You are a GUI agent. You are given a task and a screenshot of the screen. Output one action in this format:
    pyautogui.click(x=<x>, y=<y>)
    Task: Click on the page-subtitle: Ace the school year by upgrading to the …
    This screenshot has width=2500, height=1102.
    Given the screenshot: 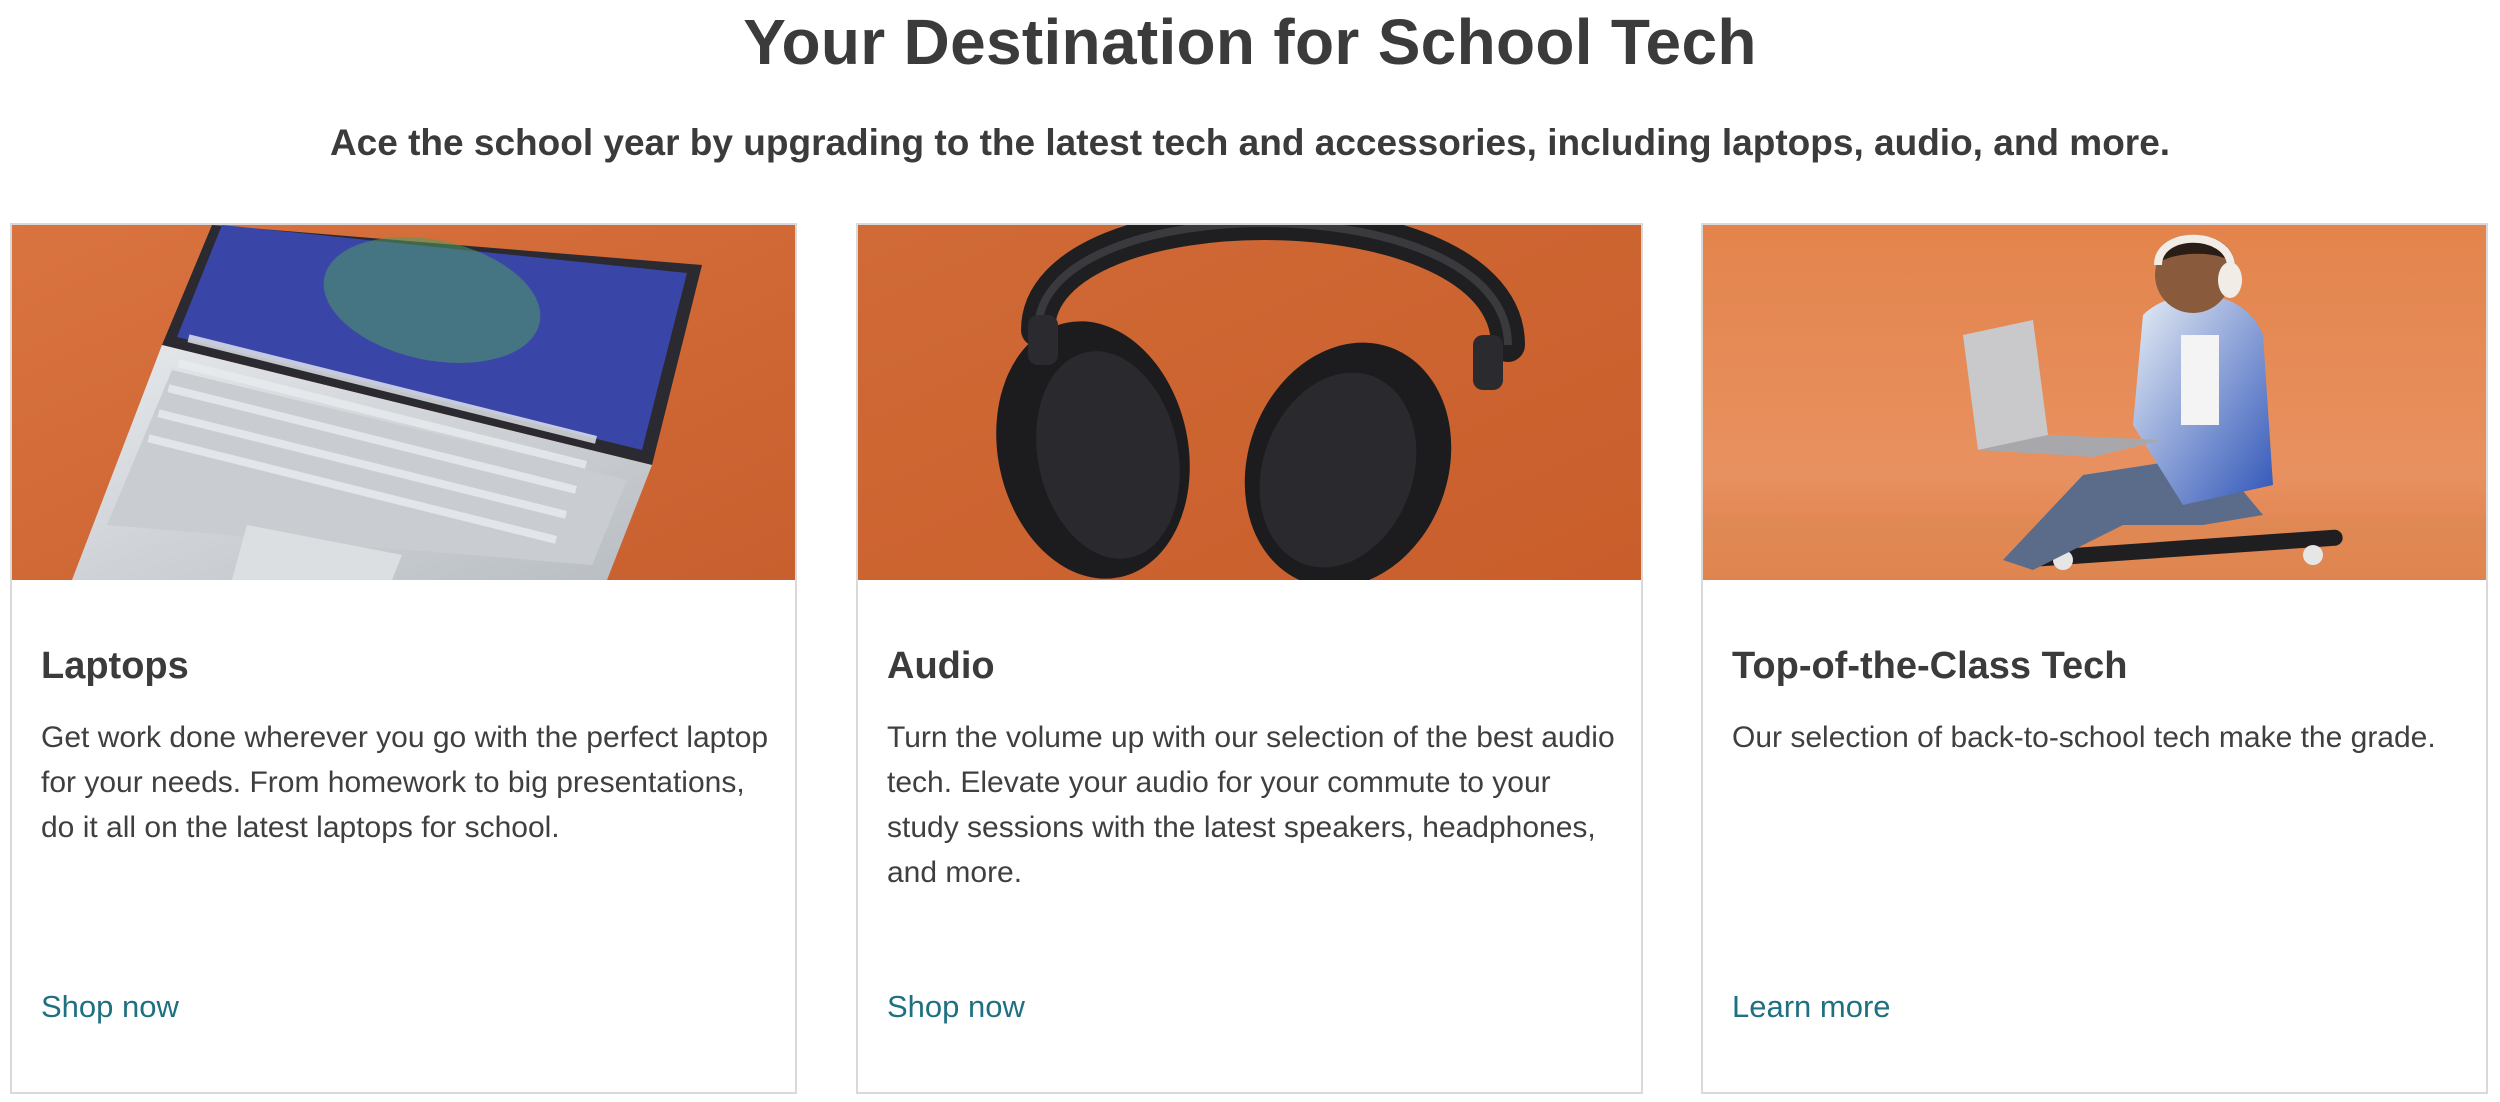 What is the action you would take?
    pyautogui.click(x=1250, y=142)
    